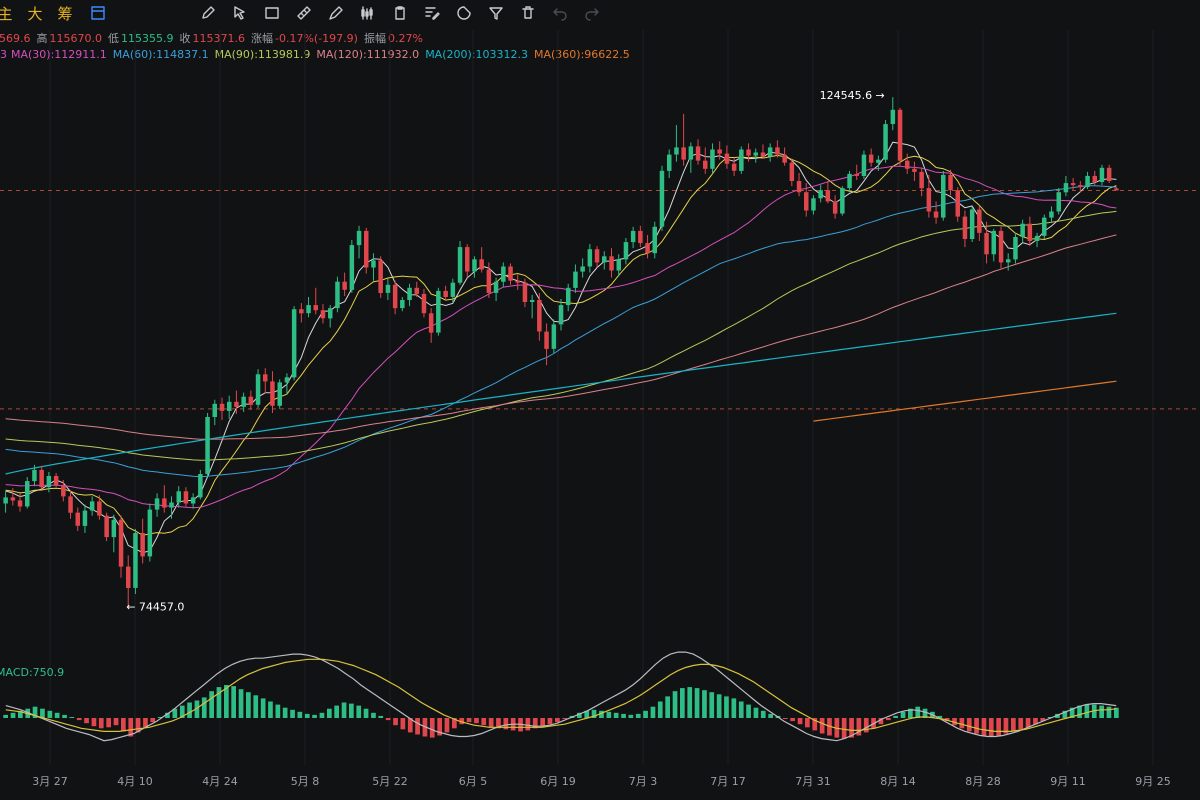  I want to click on macd-dea-line, so click(561, 695).